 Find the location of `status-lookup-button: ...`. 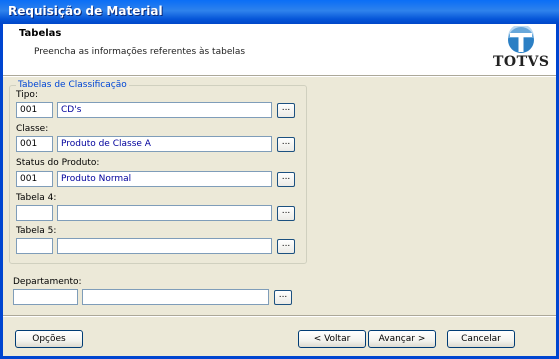

status-lookup-button: ... is located at coordinates (286, 179).